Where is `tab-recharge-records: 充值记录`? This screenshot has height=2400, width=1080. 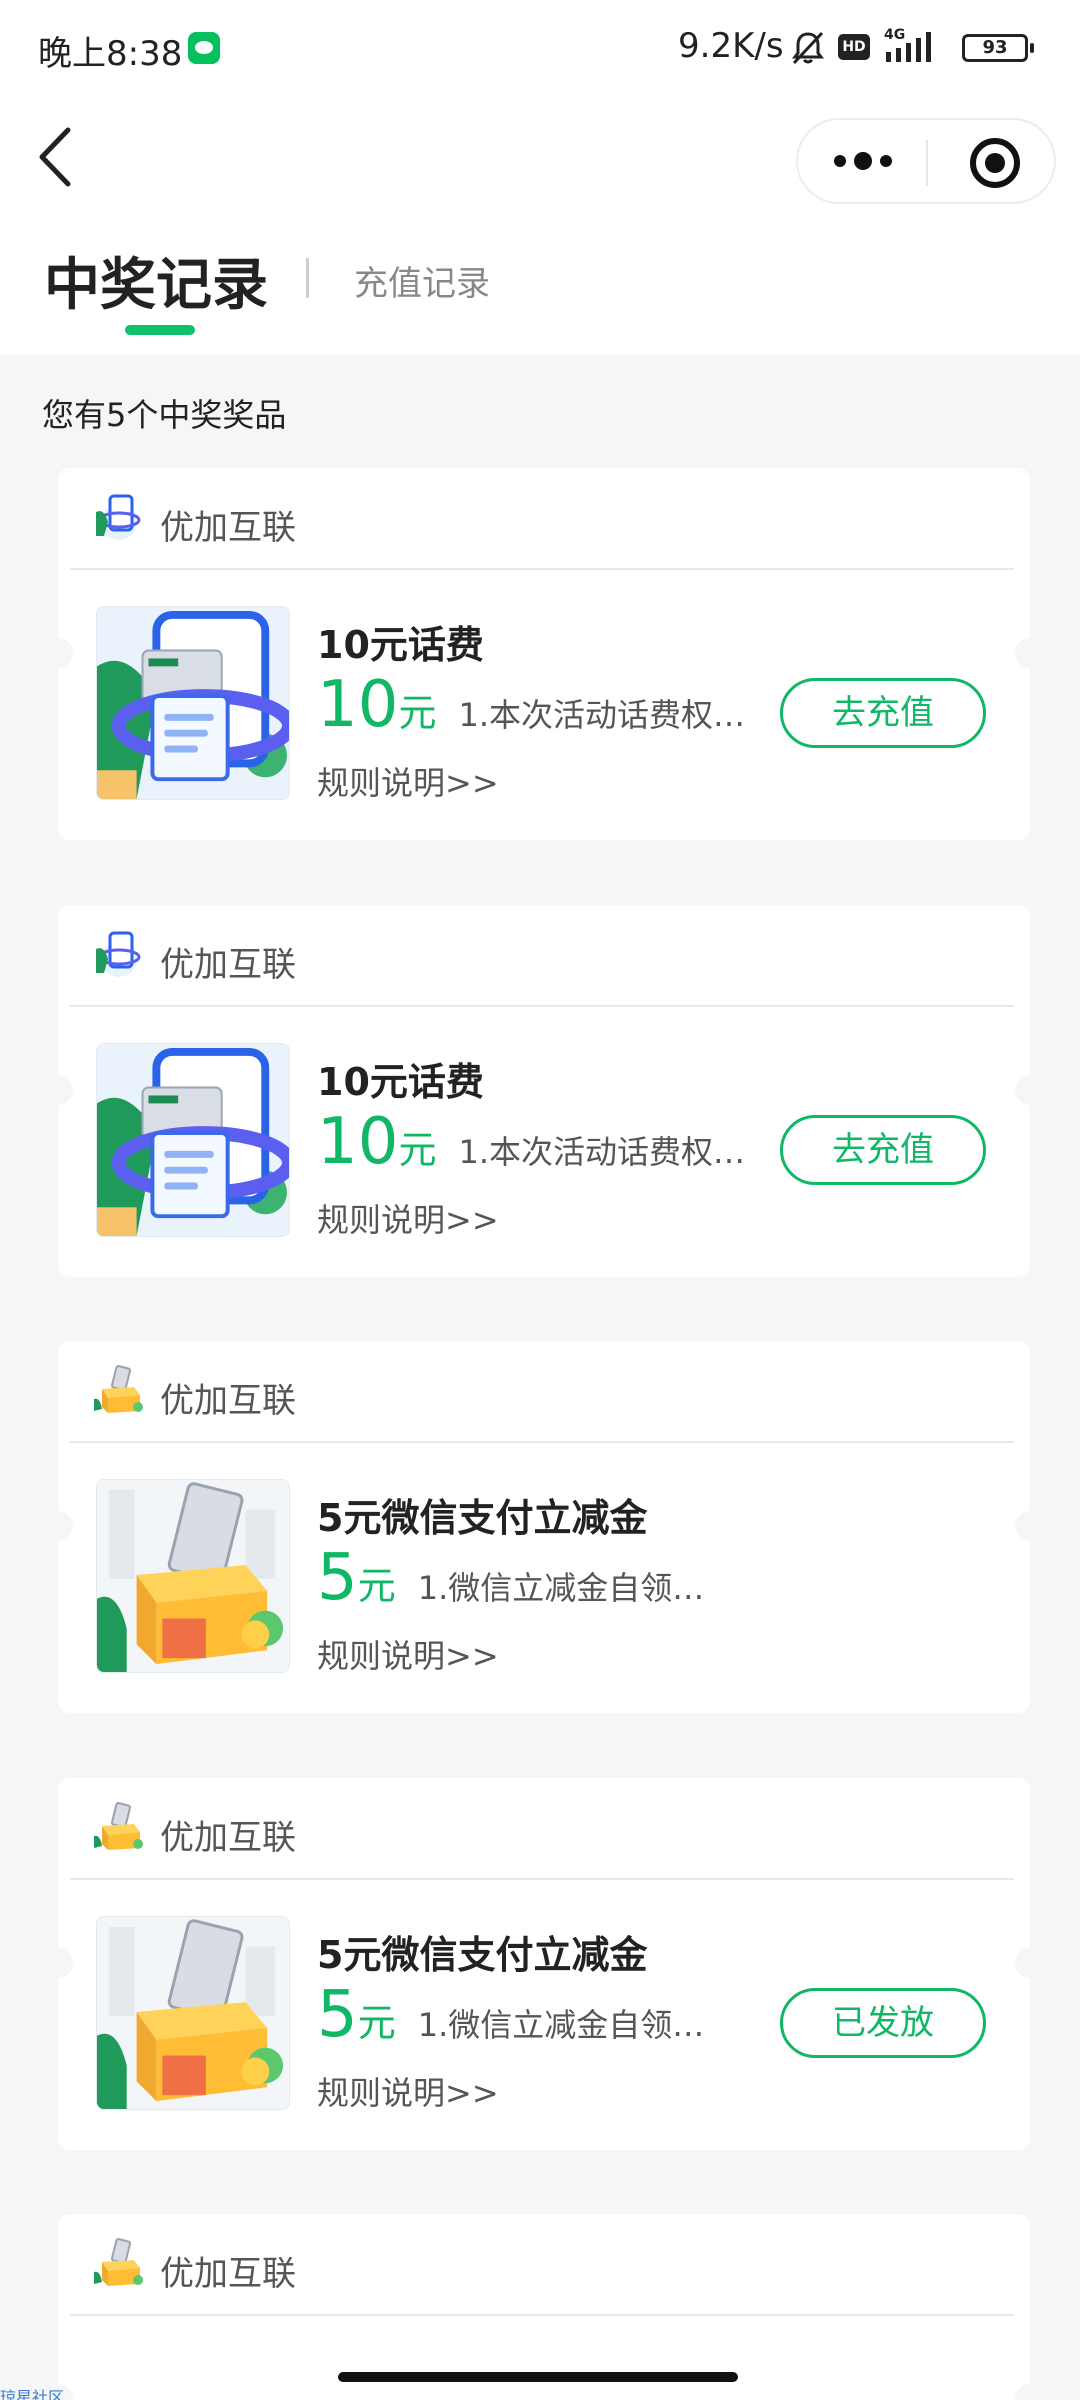
tab-recharge-records: 充值记录 is located at coordinates (422, 280).